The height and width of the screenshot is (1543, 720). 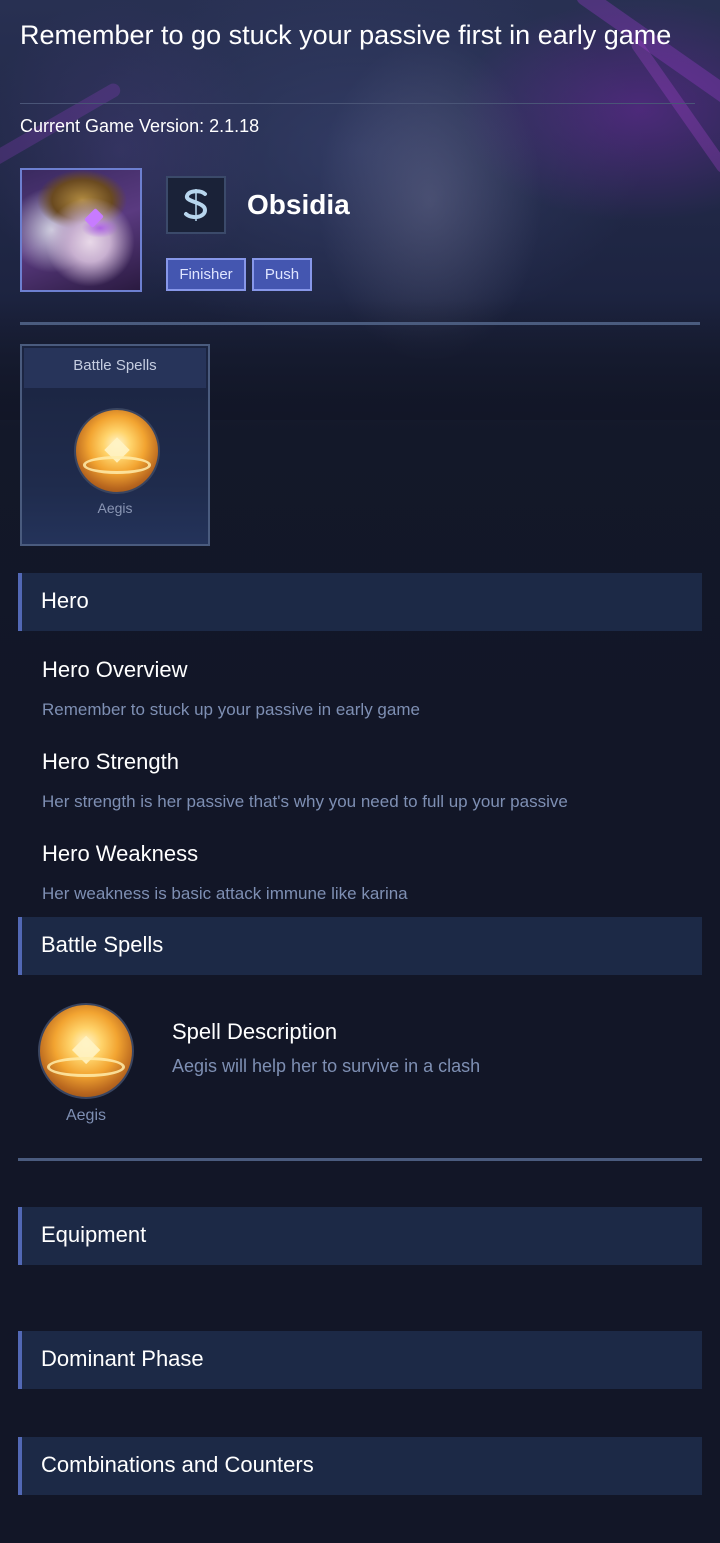 I want to click on spell-description-title: Spell Description, so click(x=255, y=1031).